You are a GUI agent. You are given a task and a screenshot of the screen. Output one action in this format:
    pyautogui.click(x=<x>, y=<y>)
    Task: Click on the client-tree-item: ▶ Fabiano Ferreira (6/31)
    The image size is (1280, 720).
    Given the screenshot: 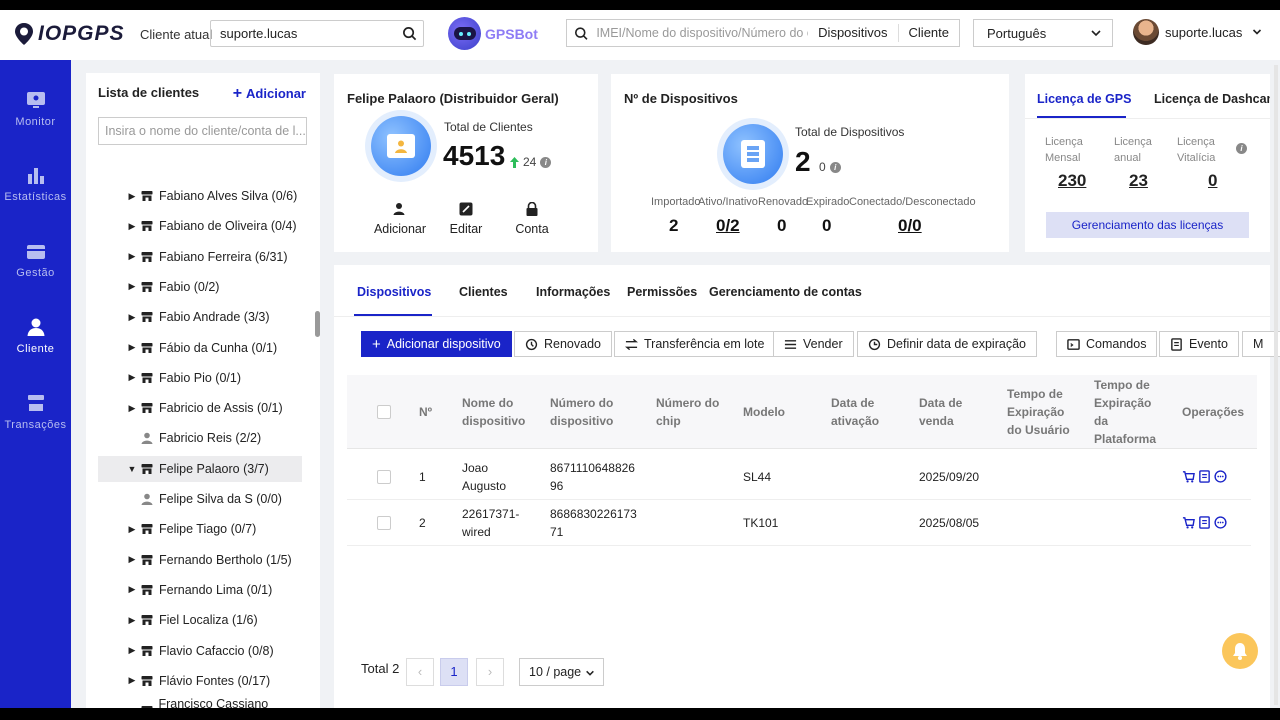 What is the action you would take?
    pyautogui.click(x=200, y=257)
    